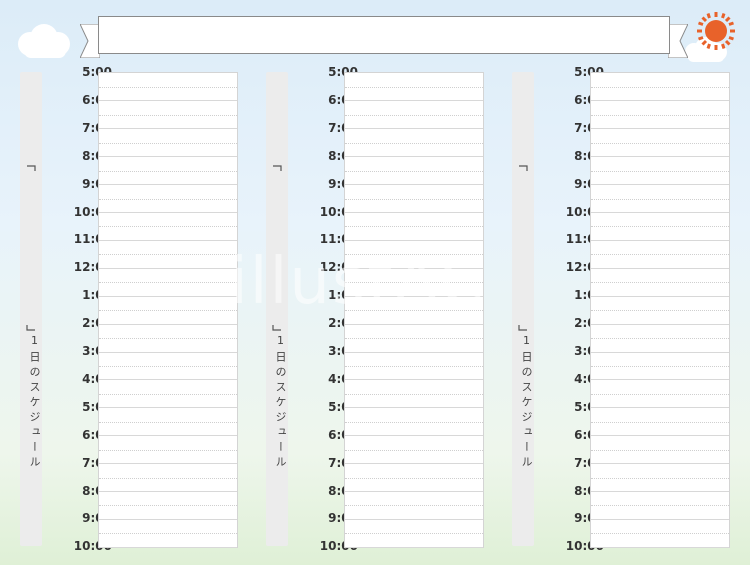  What do you see at coordinates (678, 41) in the screenshot?
I see `banner-ribbon-right` at bounding box center [678, 41].